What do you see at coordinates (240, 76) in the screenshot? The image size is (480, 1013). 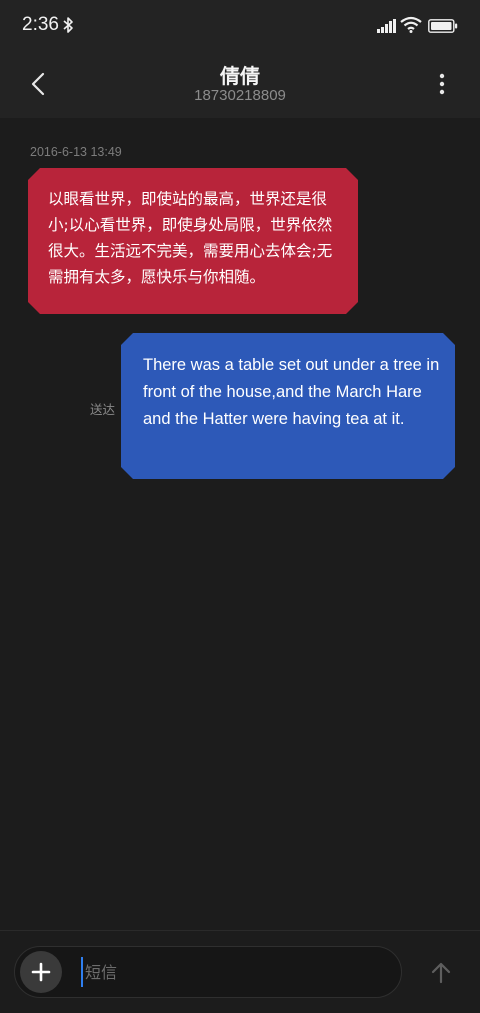 I see `contact-name: 倩倩` at bounding box center [240, 76].